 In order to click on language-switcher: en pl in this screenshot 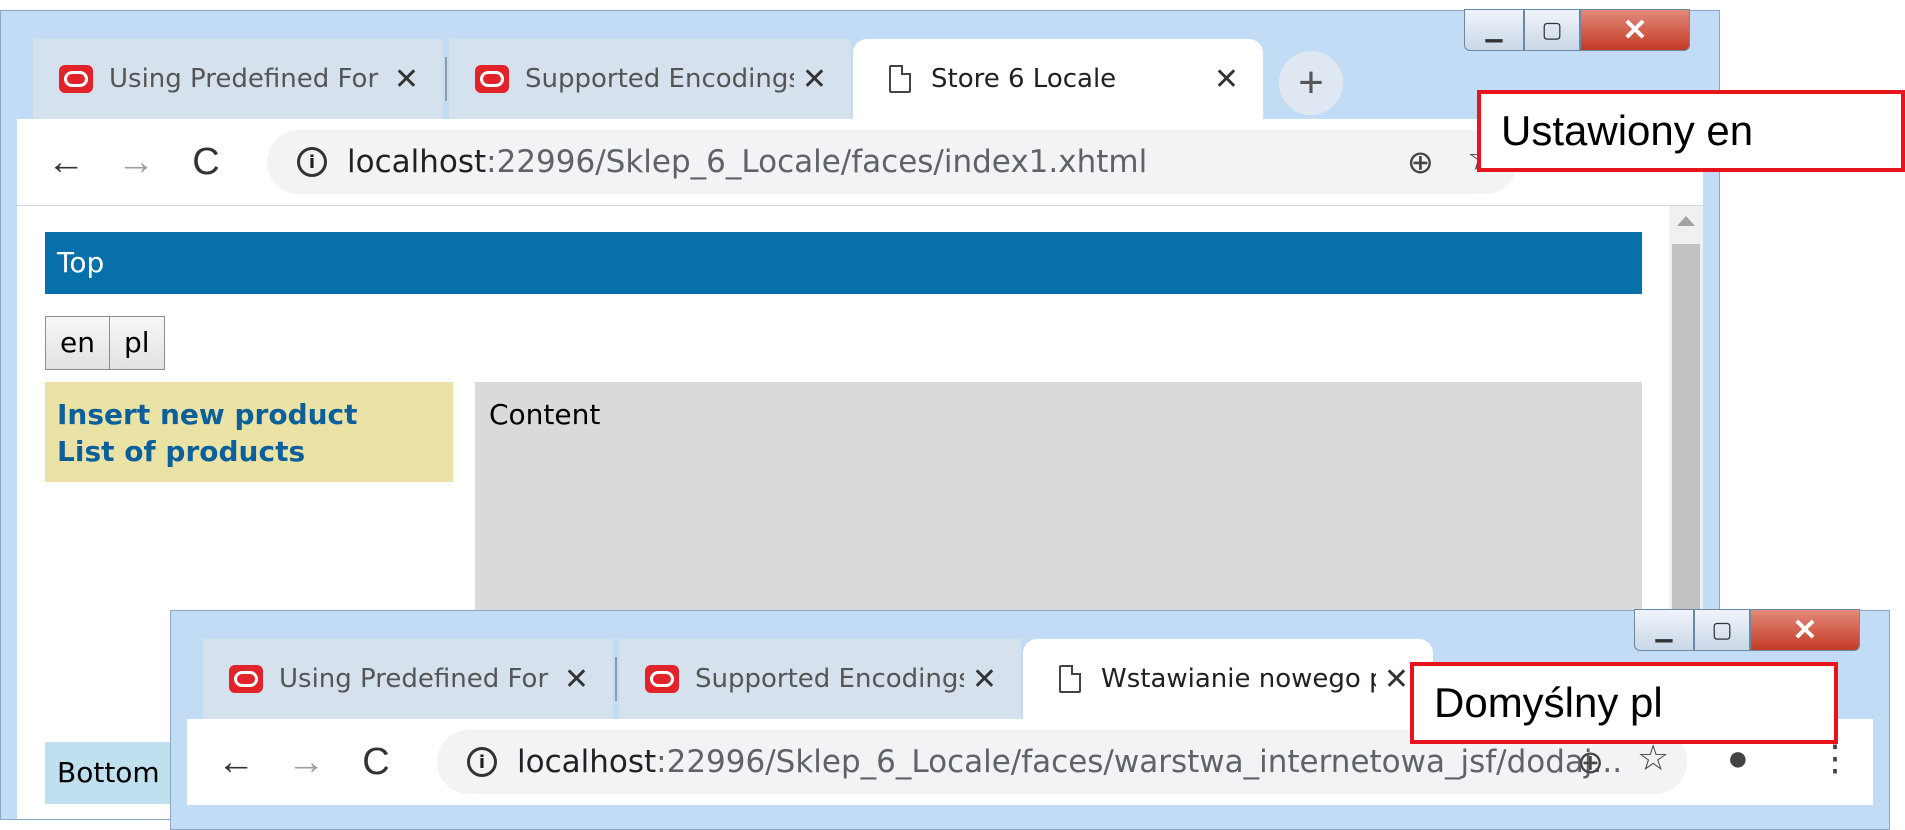, I will do `click(105, 343)`.